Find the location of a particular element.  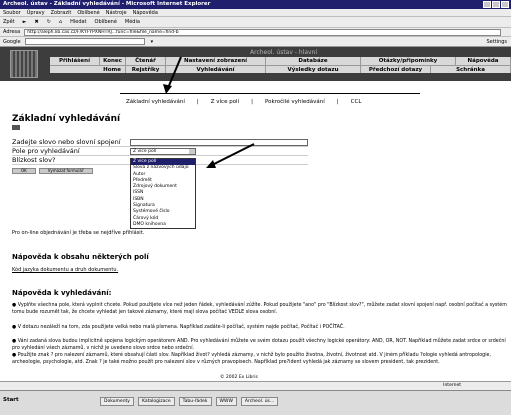

security-zone: Internet is located at coordinates (452, 385).